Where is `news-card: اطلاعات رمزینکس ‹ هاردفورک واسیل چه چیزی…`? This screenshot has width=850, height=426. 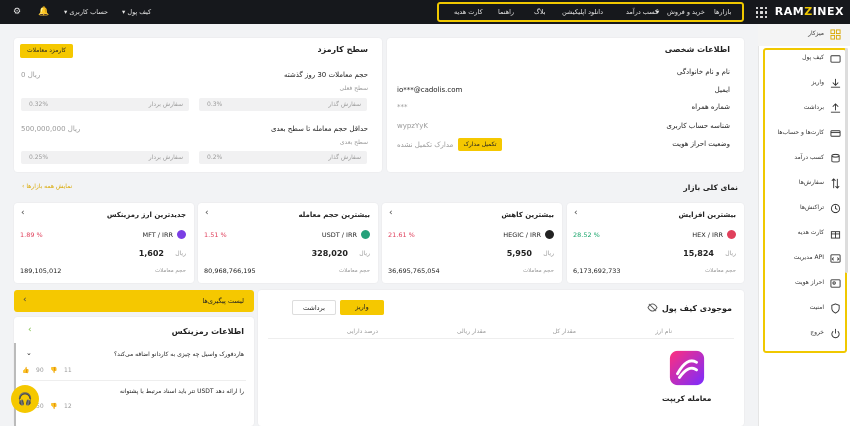
news-card: اطلاعات رمزینکس ‹ هاردفورک واسیل چه چیزی… is located at coordinates (134, 371).